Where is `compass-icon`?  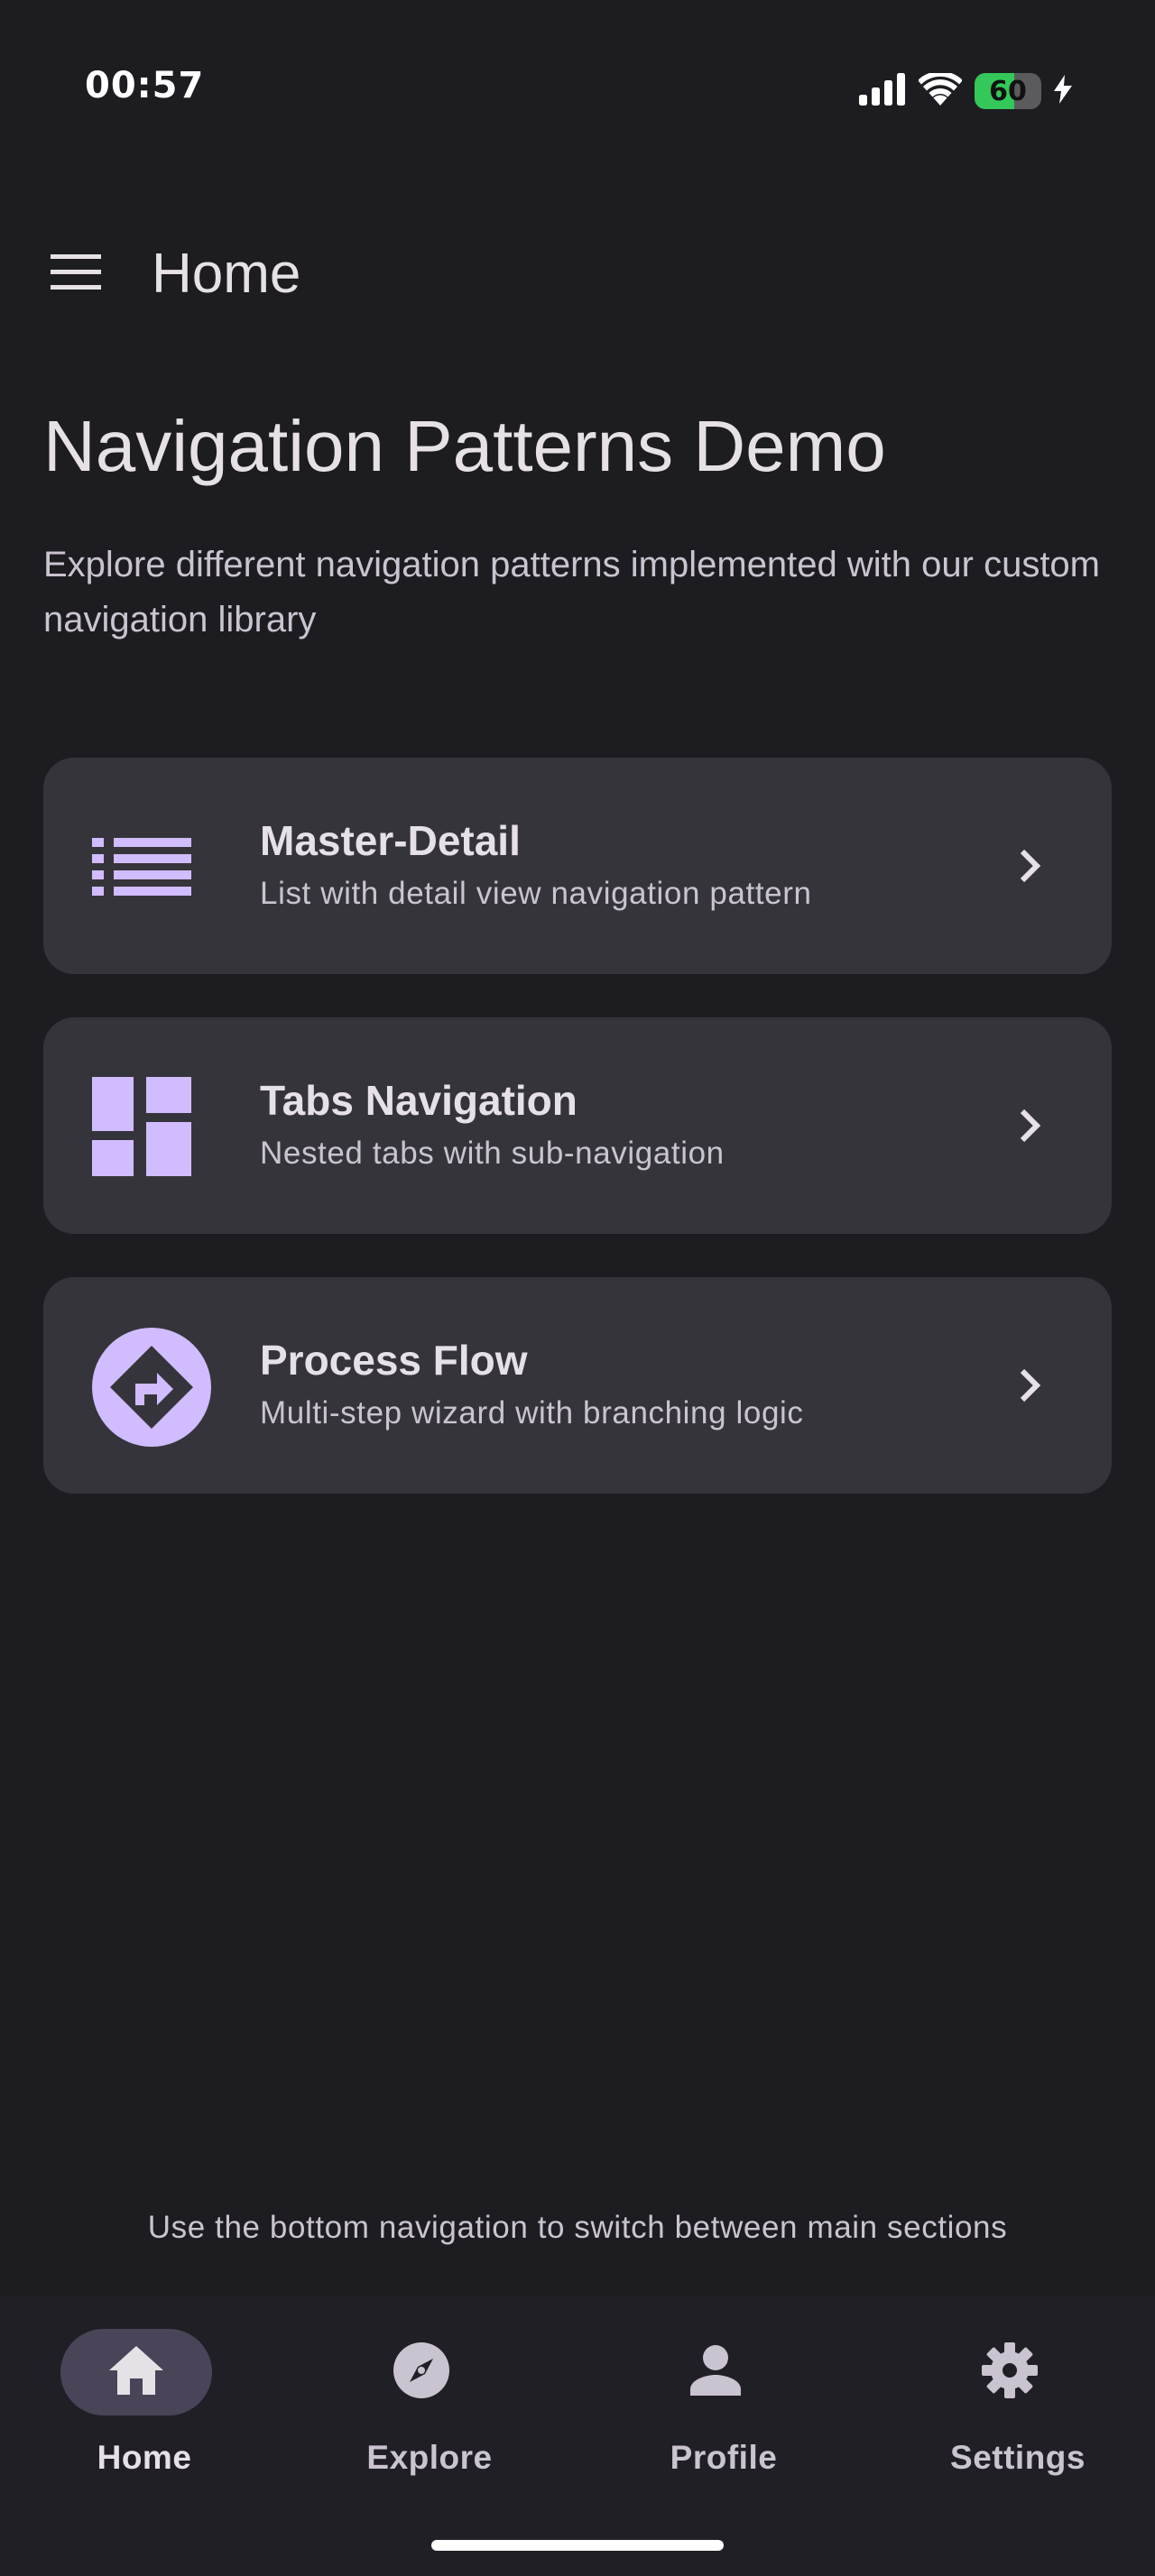
compass-icon is located at coordinates (421, 2372).